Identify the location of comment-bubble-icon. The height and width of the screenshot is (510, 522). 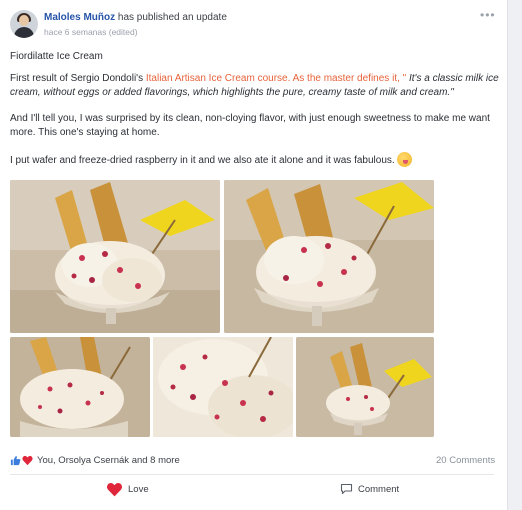
(346, 489).